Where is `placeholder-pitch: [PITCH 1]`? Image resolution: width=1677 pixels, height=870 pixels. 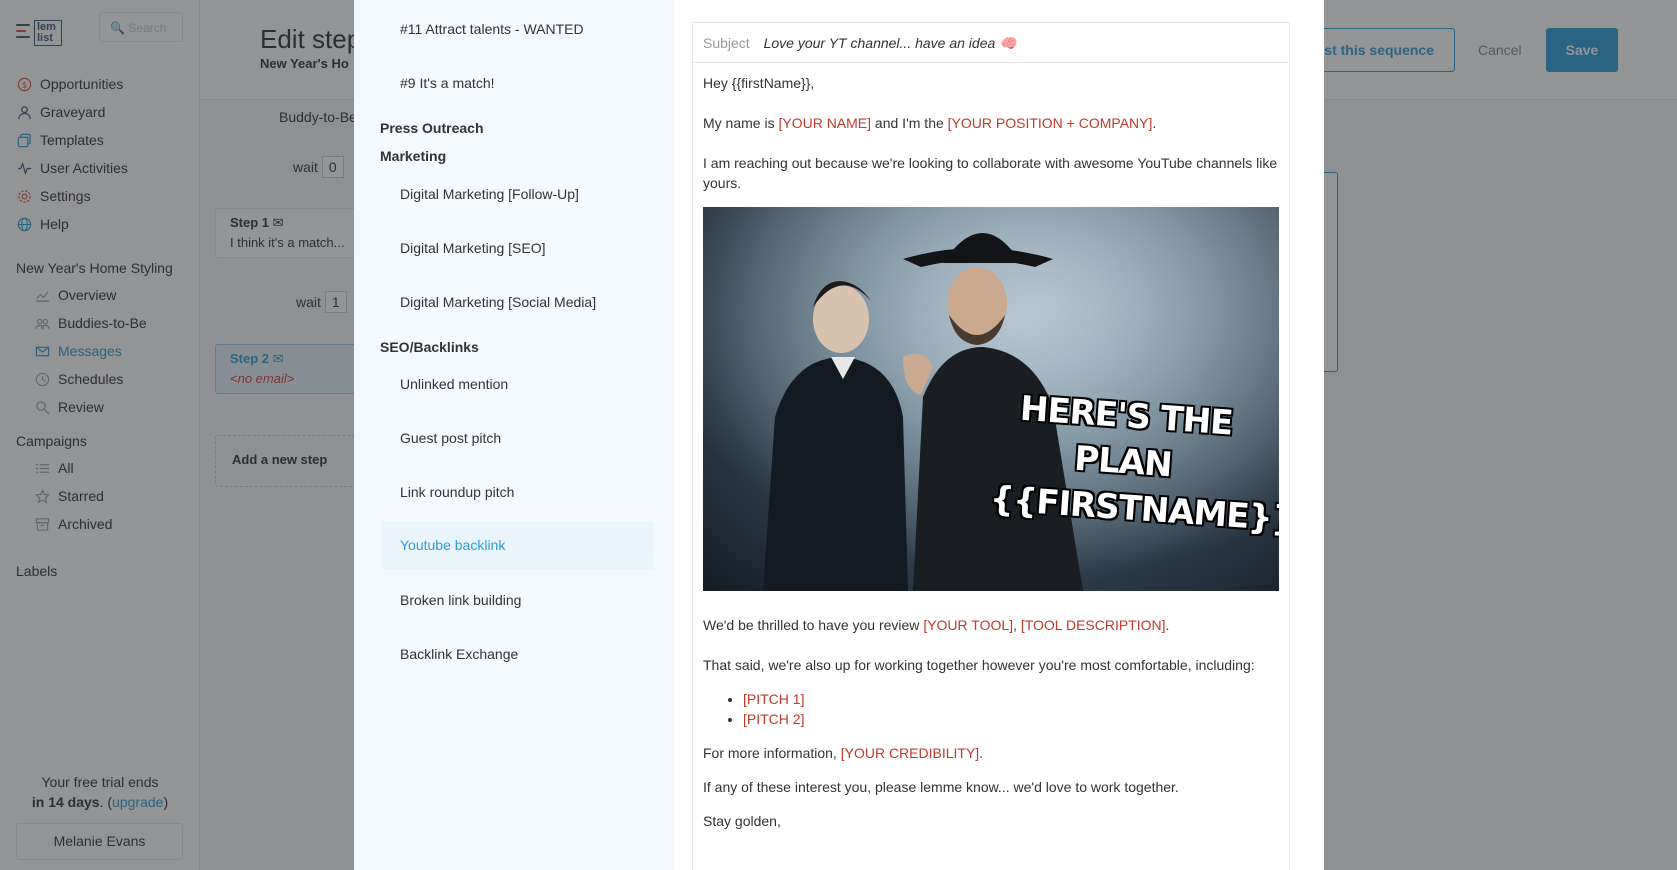
placeholder-pitch: [PITCH 1] is located at coordinates (774, 699).